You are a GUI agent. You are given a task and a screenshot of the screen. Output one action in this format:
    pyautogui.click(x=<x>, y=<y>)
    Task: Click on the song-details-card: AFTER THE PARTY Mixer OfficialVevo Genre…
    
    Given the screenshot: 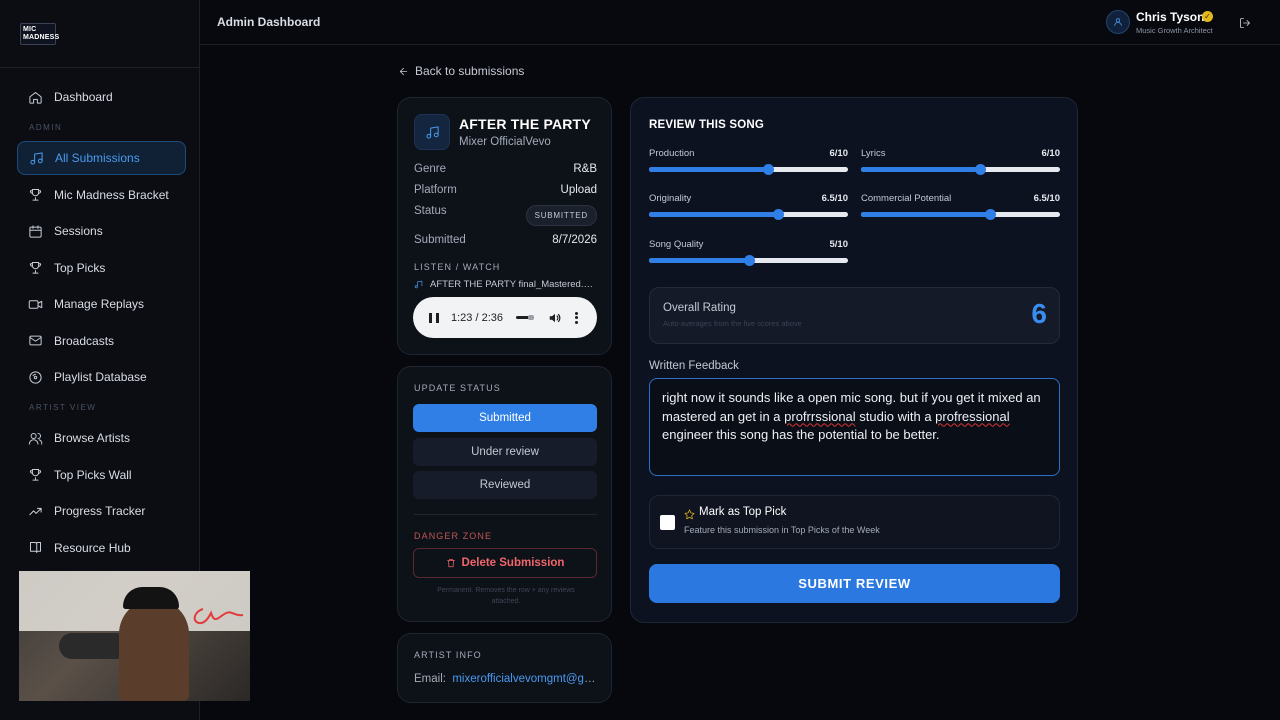 What is the action you would take?
    pyautogui.click(x=504, y=226)
    